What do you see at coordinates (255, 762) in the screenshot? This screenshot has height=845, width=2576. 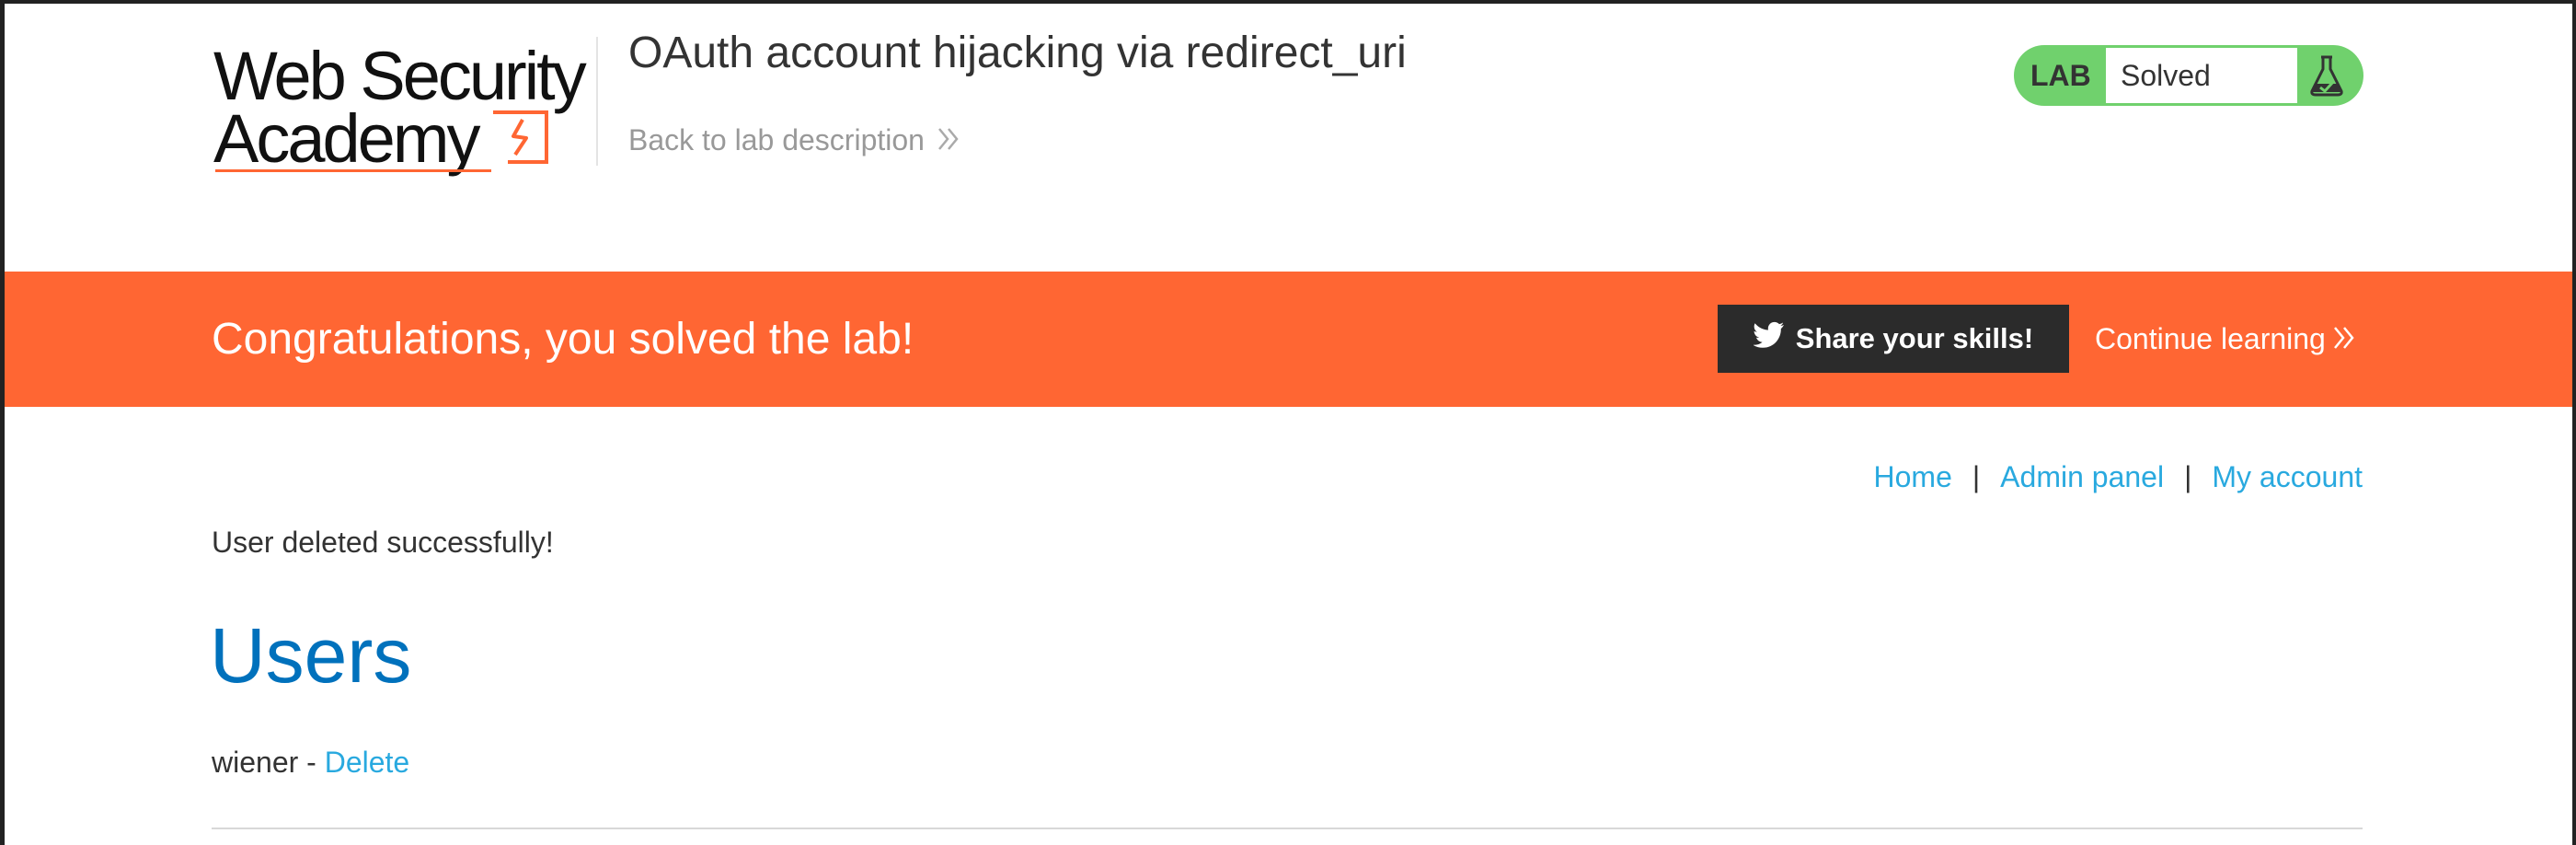 I see `username: wiener` at bounding box center [255, 762].